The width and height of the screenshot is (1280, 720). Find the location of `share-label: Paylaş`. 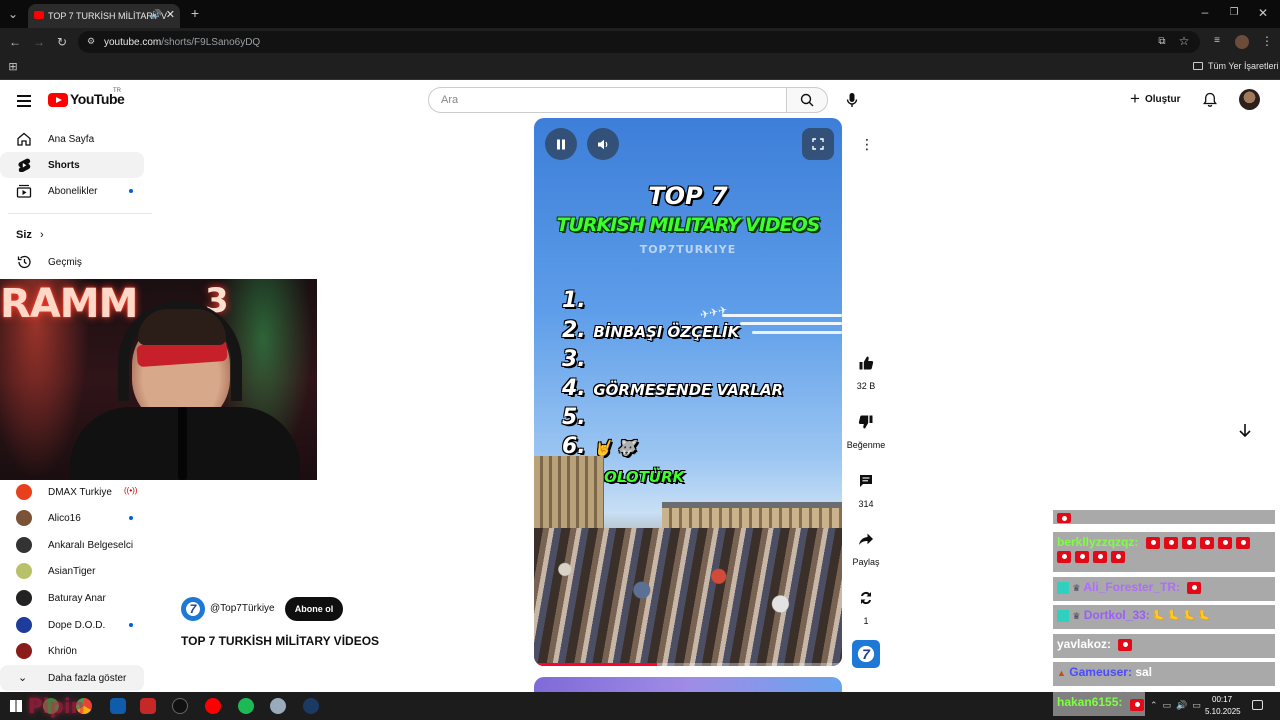

share-label: Paylaş is located at coordinates (866, 562).